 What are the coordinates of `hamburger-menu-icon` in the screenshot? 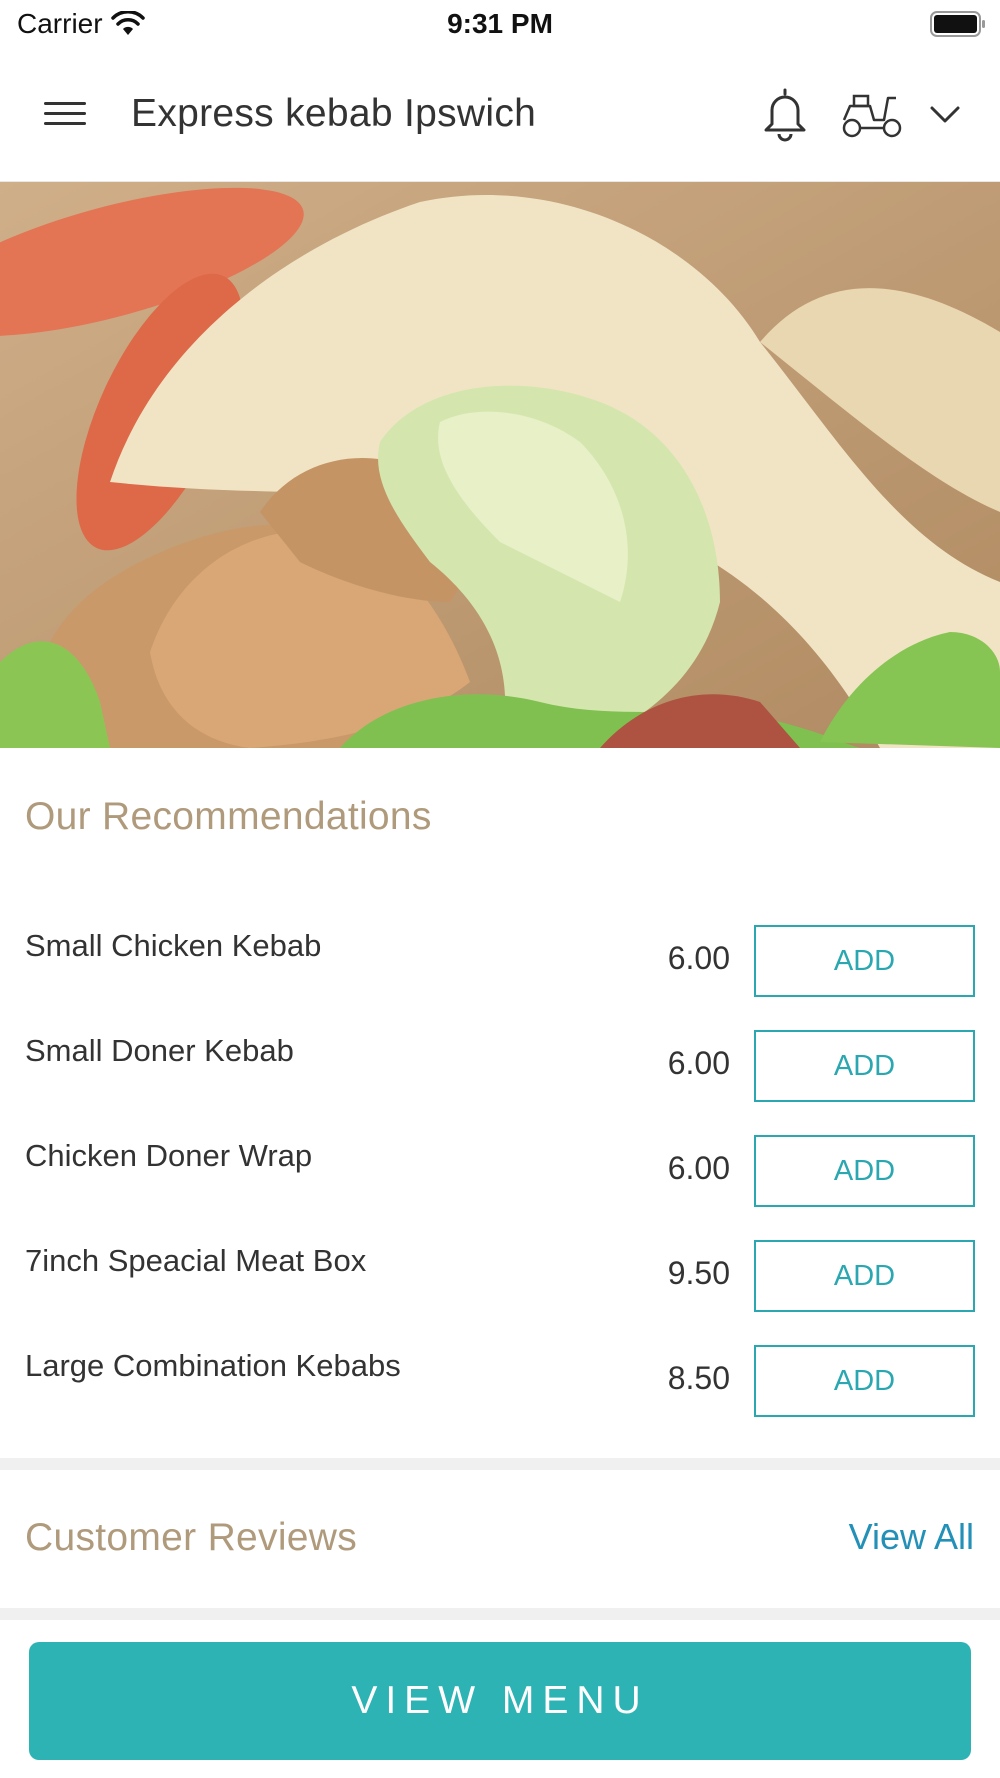 It's located at (65, 114).